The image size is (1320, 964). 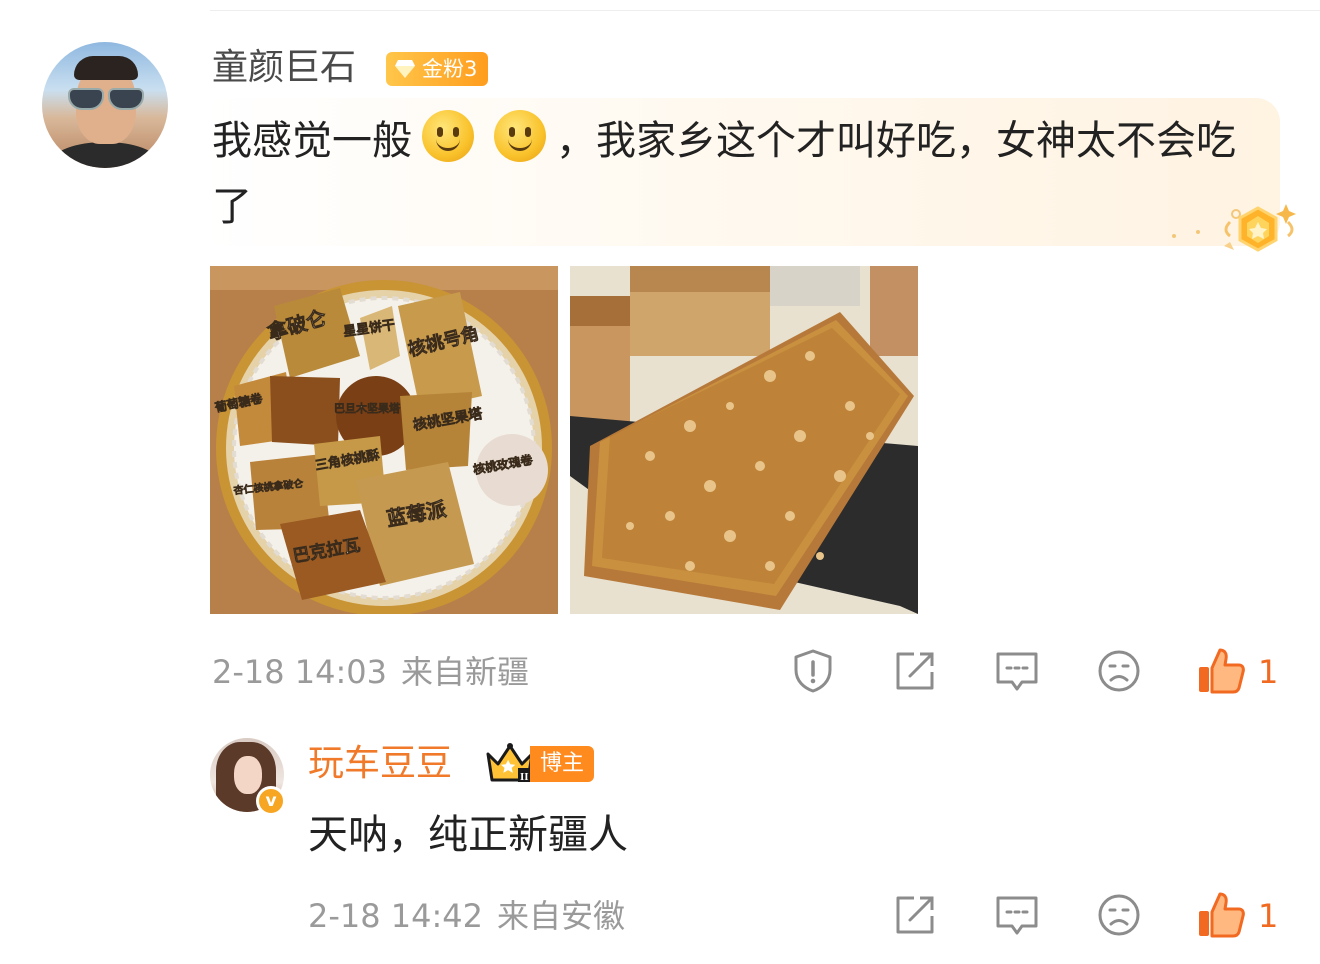 What do you see at coordinates (300, 672) in the screenshot?
I see `comment-timestamp: 2-18 14:03` at bounding box center [300, 672].